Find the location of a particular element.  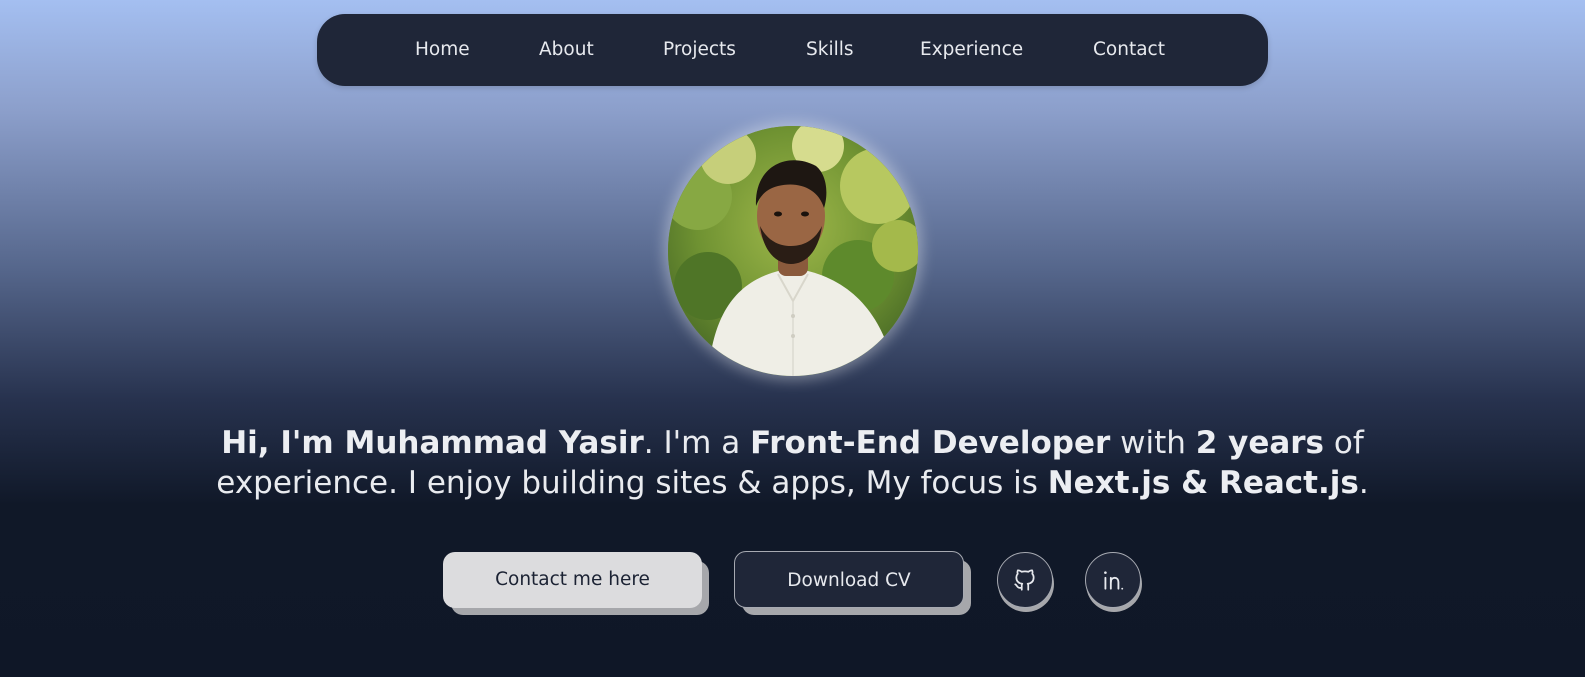

profile-photo-illustration is located at coordinates (793, 251).